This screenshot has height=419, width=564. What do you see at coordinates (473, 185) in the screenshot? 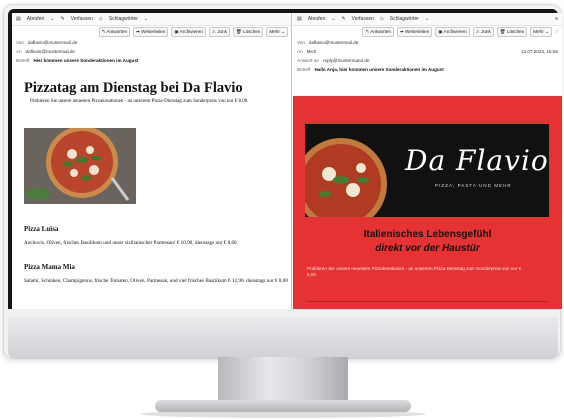
I see `brand-tagline: PIZZA, PASTA UND MEHR` at bounding box center [473, 185].